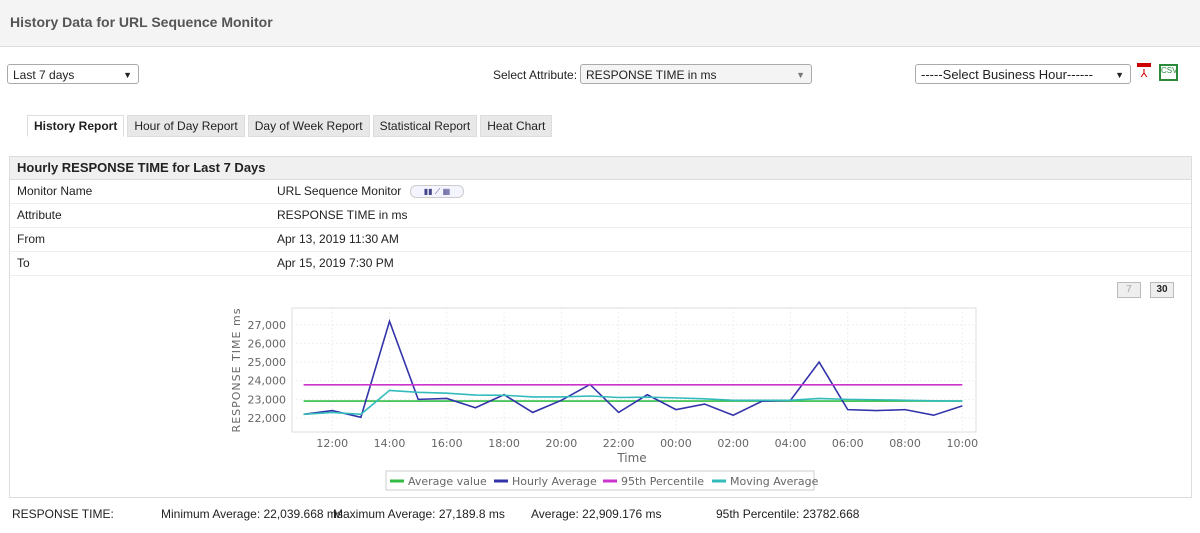  Describe the element at coordinates (504, 443) in the screenshot. I see `x-tick-label: 18:00` at that location.